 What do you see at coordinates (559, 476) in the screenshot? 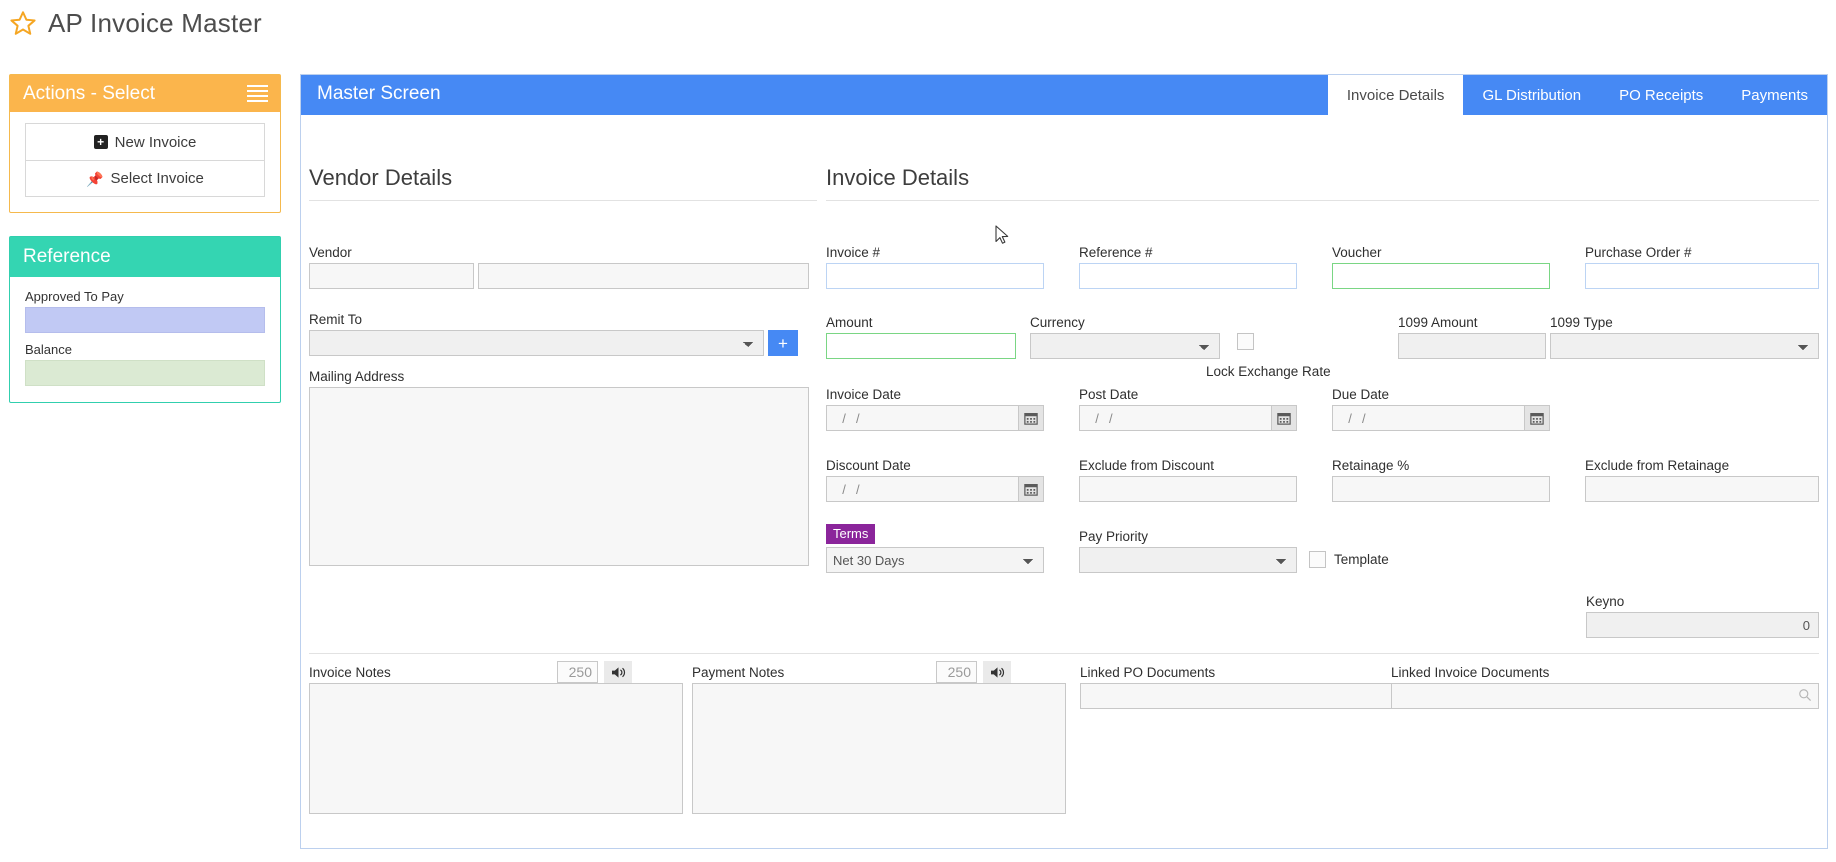
I see `mailing-address-textarea` at bounding box center [559, 476].